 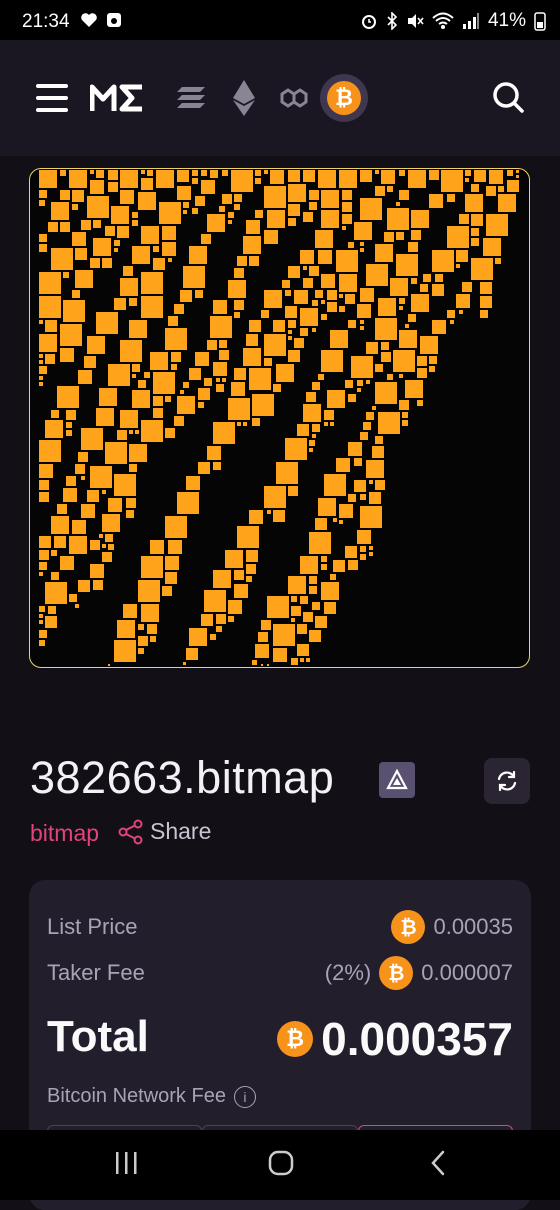 What do you see at coordinates (64, 833) in the screenshot?
I see `collection-link: bitmap` at bounding box center [64, 833].